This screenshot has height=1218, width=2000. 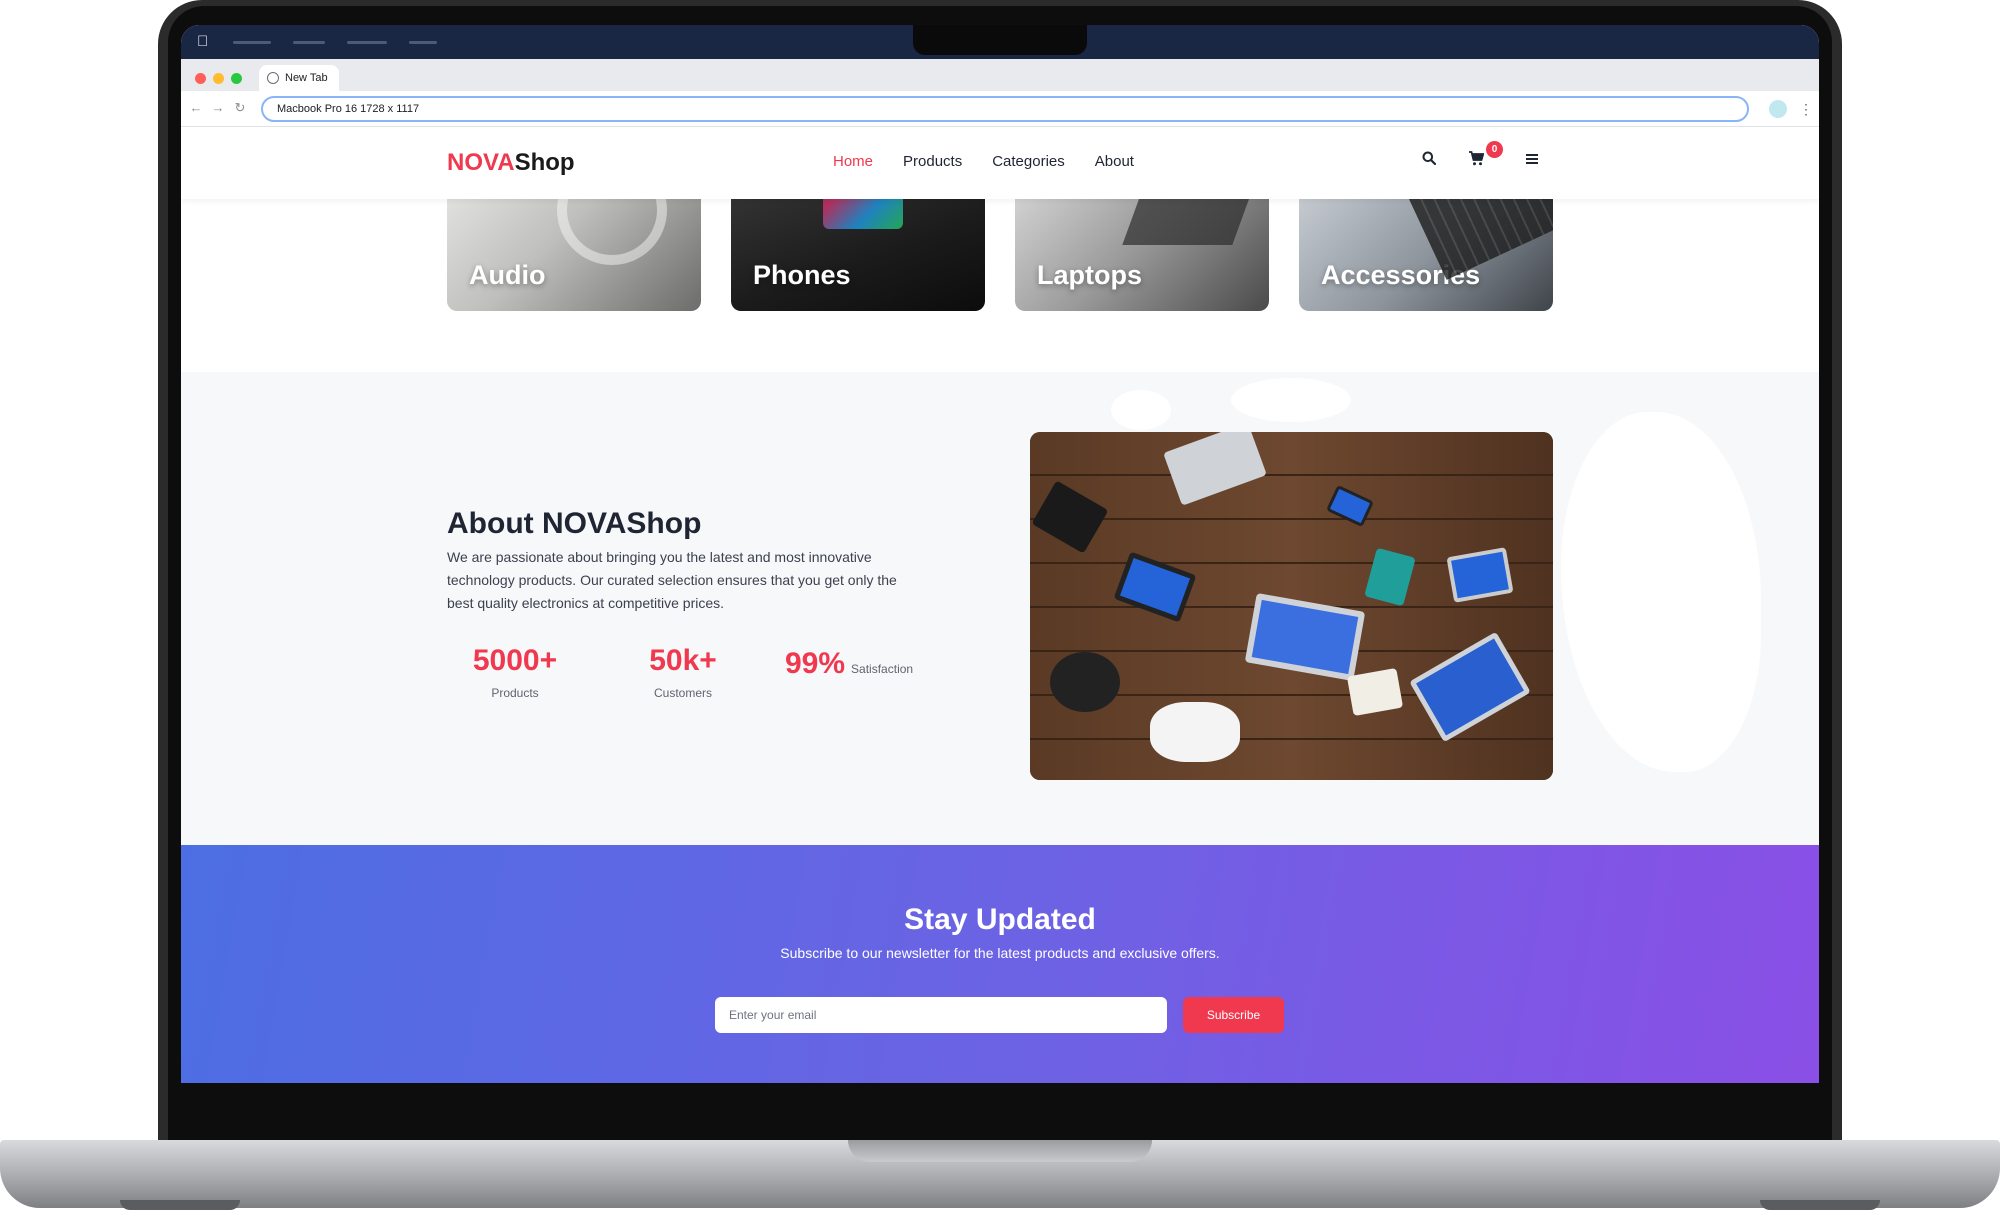 I want to click on search-icon, so click(x=1429, y=161).